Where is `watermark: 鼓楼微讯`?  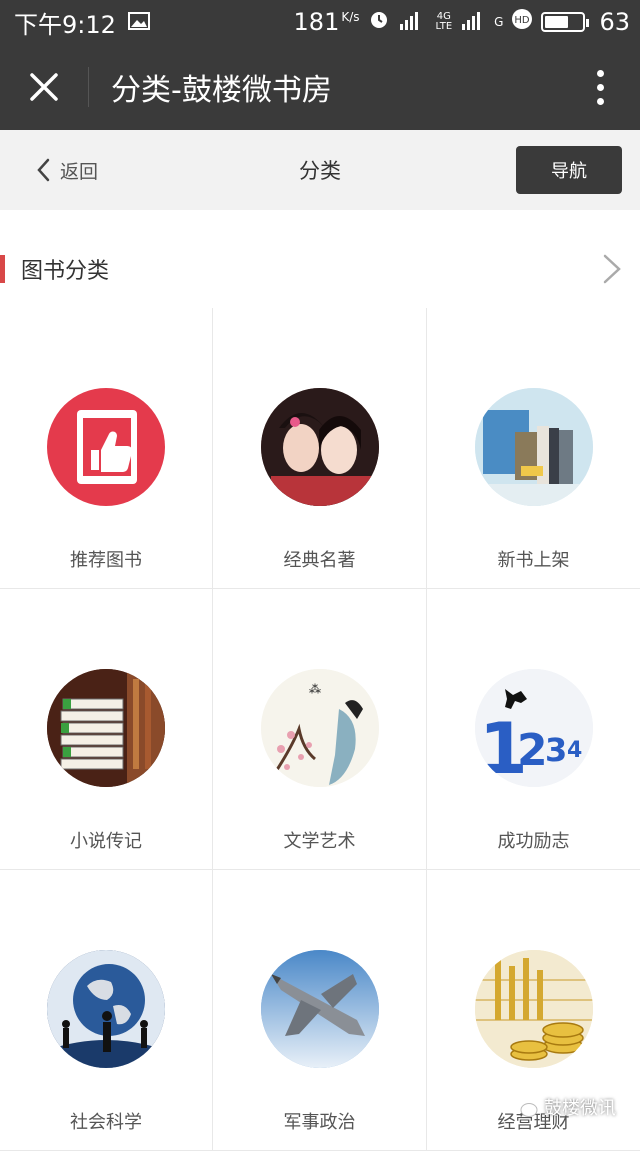
watermark: 鼓楼微讯 is located at coordinates (563, 1107).